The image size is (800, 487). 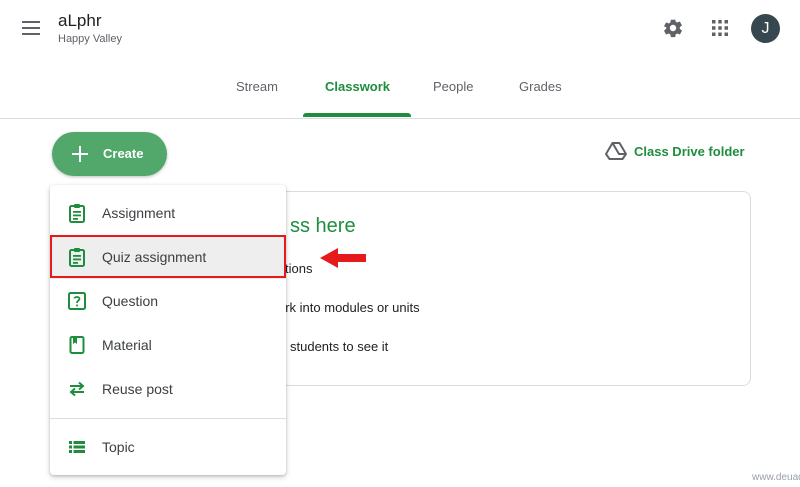 I want to click on apps-grid-icon, so click(x=720, y=28).